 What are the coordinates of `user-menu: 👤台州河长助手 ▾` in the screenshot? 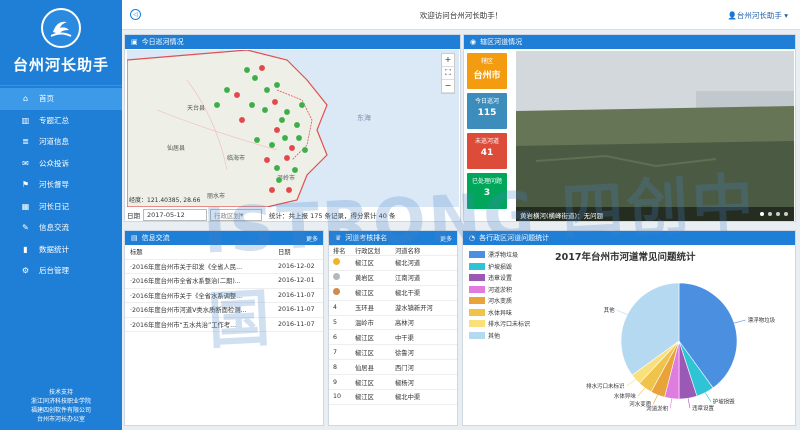 It's located at (758, 15).